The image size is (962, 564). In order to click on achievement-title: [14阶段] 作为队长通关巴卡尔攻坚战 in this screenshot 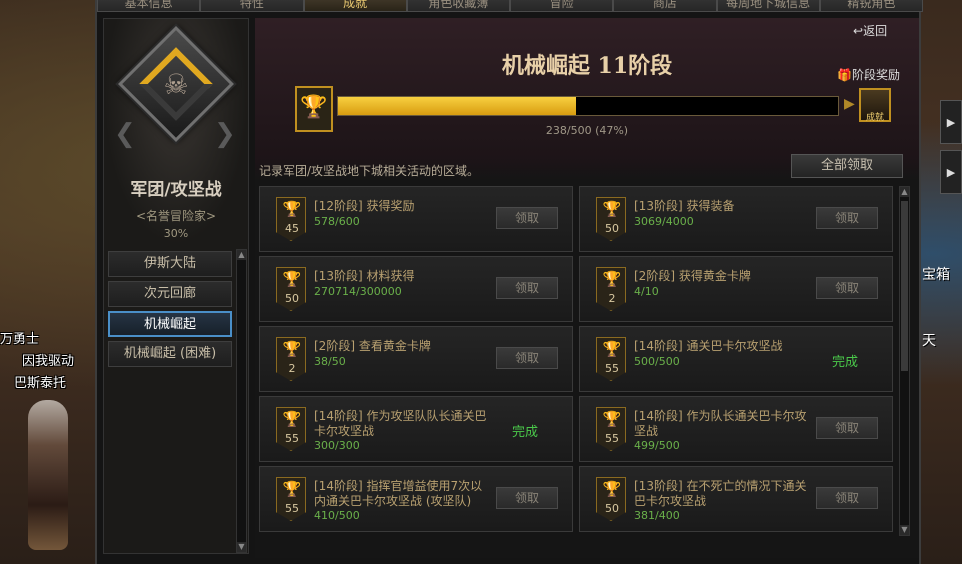, I will do `click(720, 423)`.